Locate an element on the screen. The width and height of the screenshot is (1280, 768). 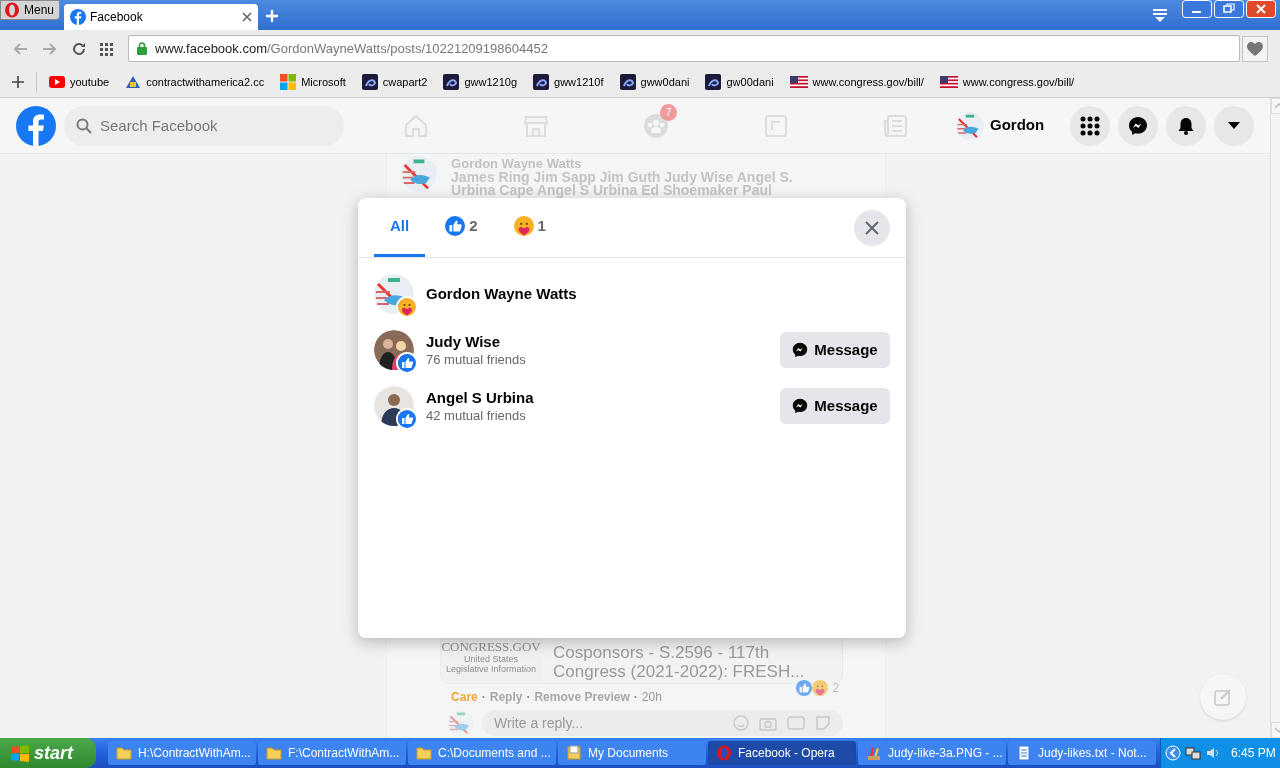
mutual-friends-count: 42 mutual friends is located at coordinates (603, 416).